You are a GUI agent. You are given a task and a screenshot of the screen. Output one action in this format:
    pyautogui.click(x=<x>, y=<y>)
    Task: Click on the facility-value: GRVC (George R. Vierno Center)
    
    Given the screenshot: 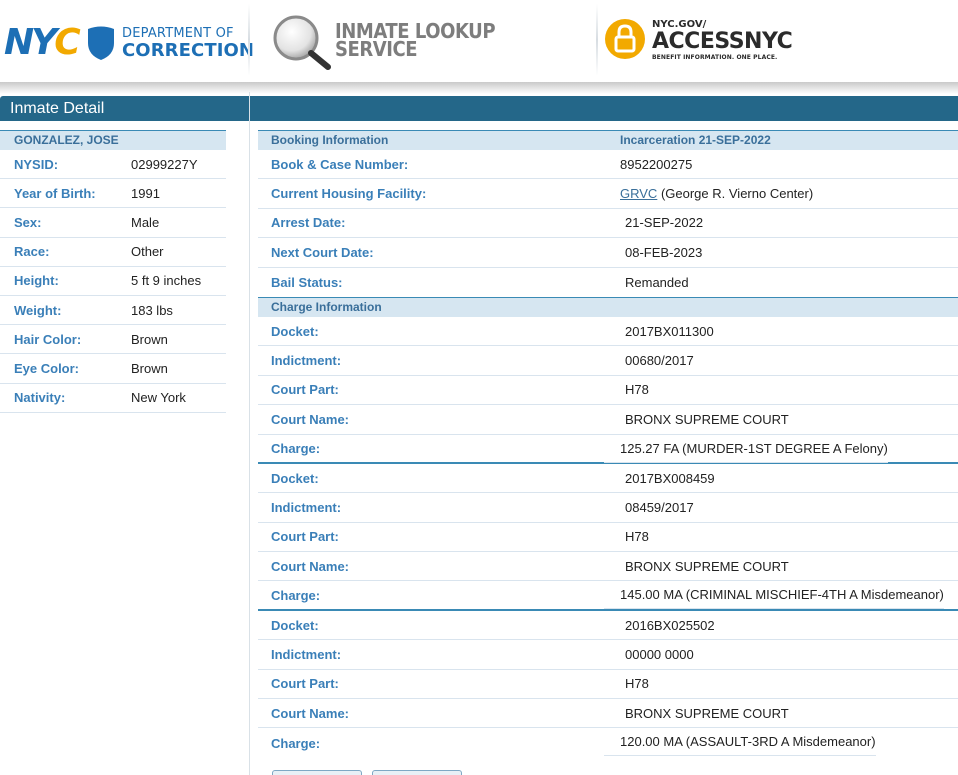 What is the action you would take?
    pyautogui.click(x=716, y=193)
    